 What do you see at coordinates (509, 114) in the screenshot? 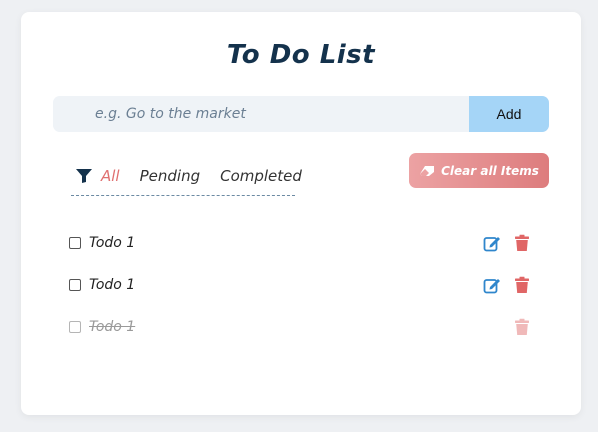
I see `add-button: Add` at bounding box center [509, 114].